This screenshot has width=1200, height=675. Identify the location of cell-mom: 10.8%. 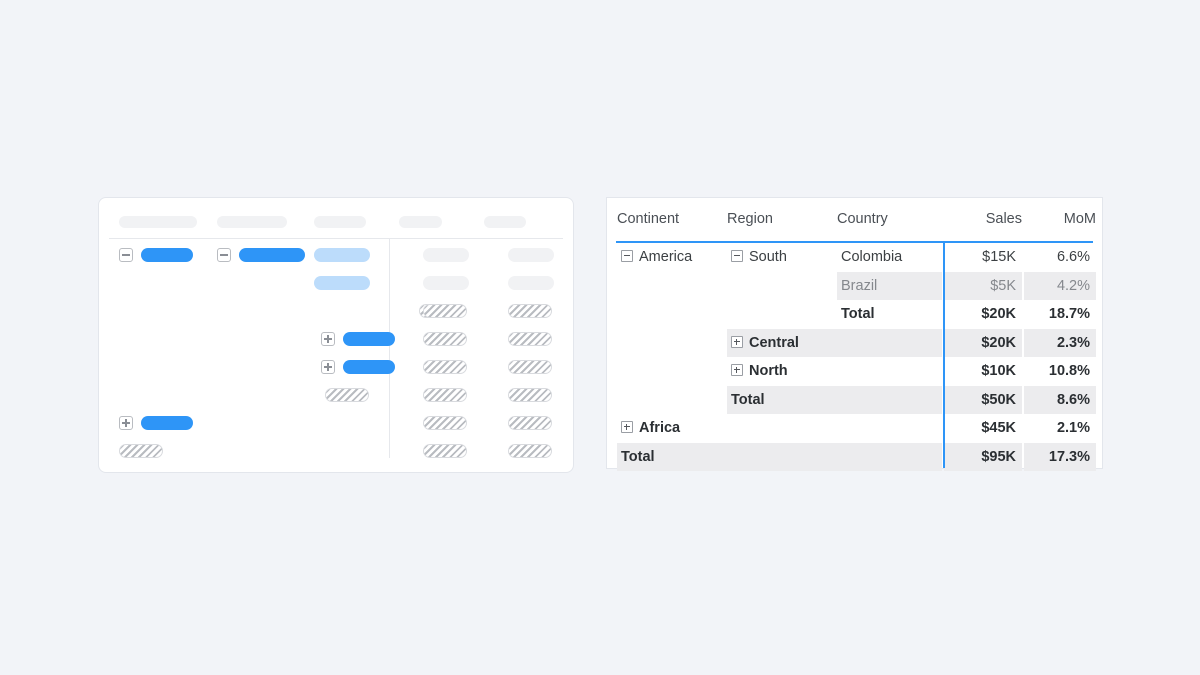
(1060, 371).